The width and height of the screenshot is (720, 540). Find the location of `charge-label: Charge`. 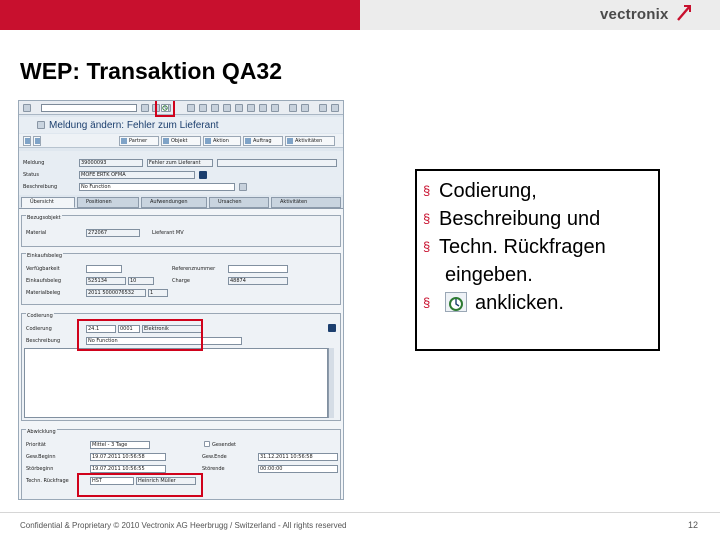

charge-label: Charge is located at coordinates (181, 281).